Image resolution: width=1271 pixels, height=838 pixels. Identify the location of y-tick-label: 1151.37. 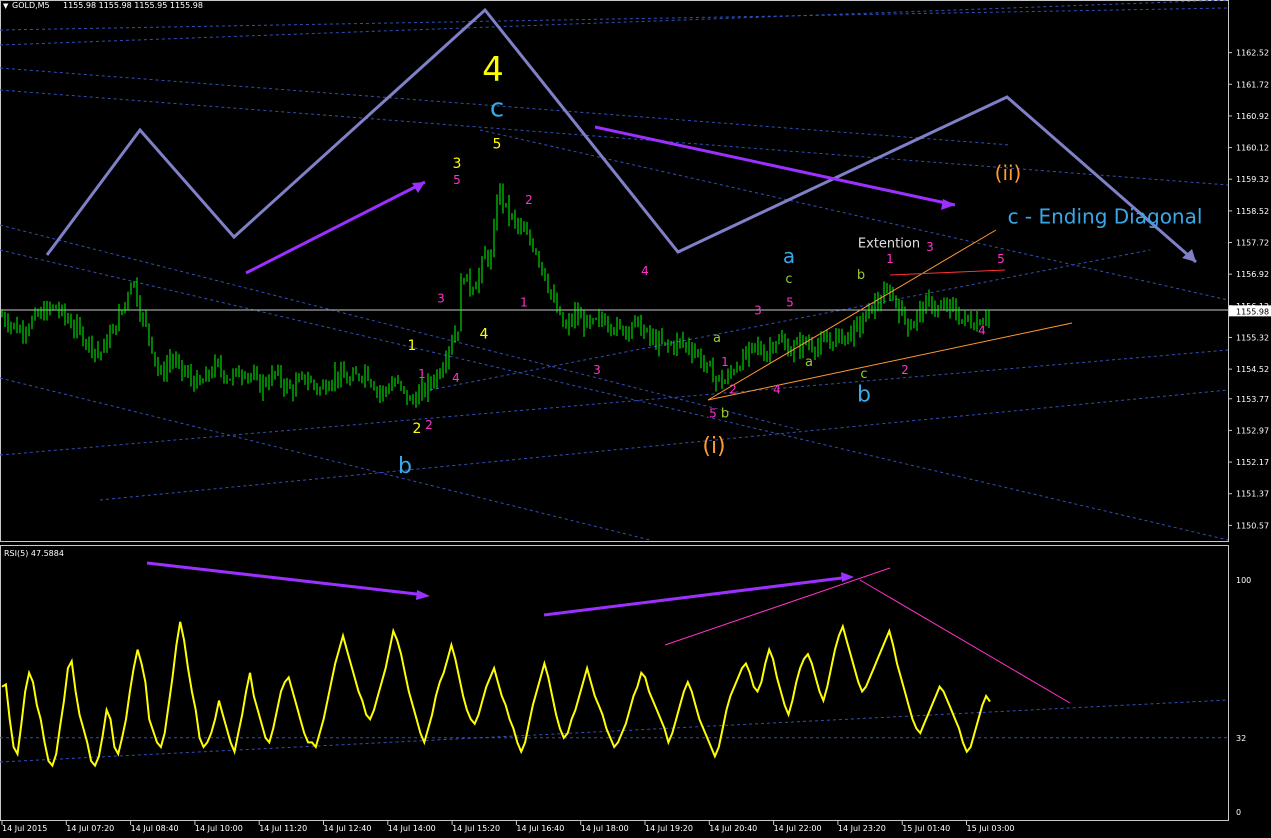
(1252, 494).